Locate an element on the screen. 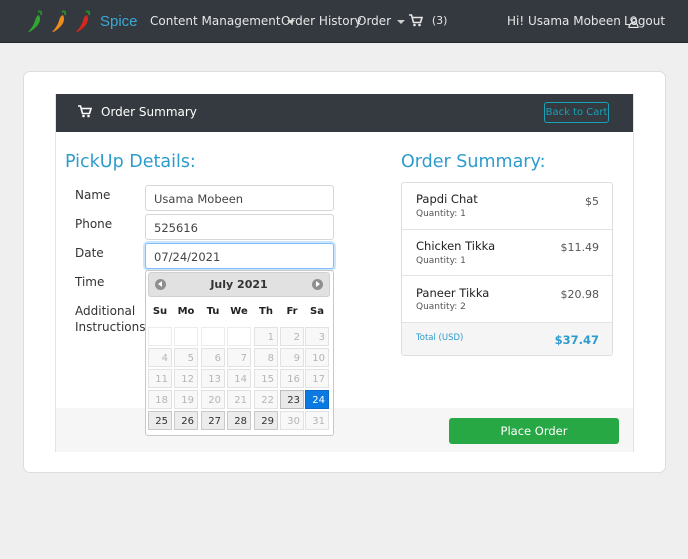 This screenshot has height=559, width=688. calendar-day: 3 is located at coordinates (317, 336).